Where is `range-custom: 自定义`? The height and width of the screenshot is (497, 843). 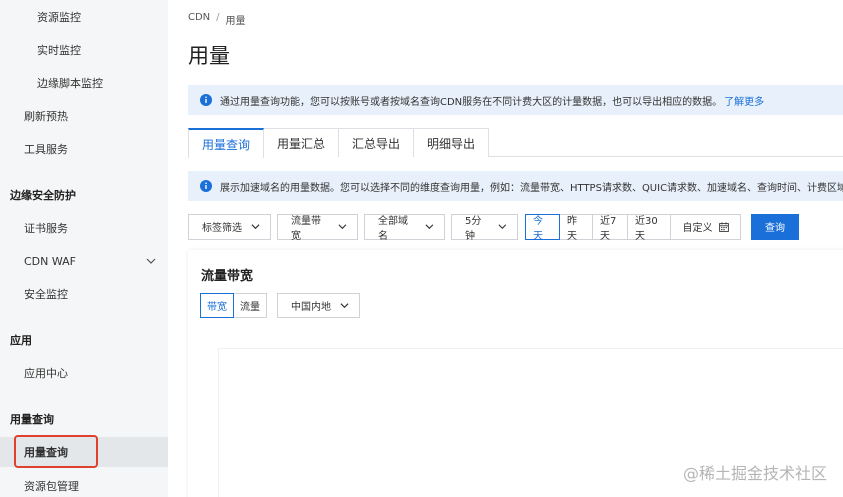 range-custom: 自定义 is located at coordinates (705, 226).